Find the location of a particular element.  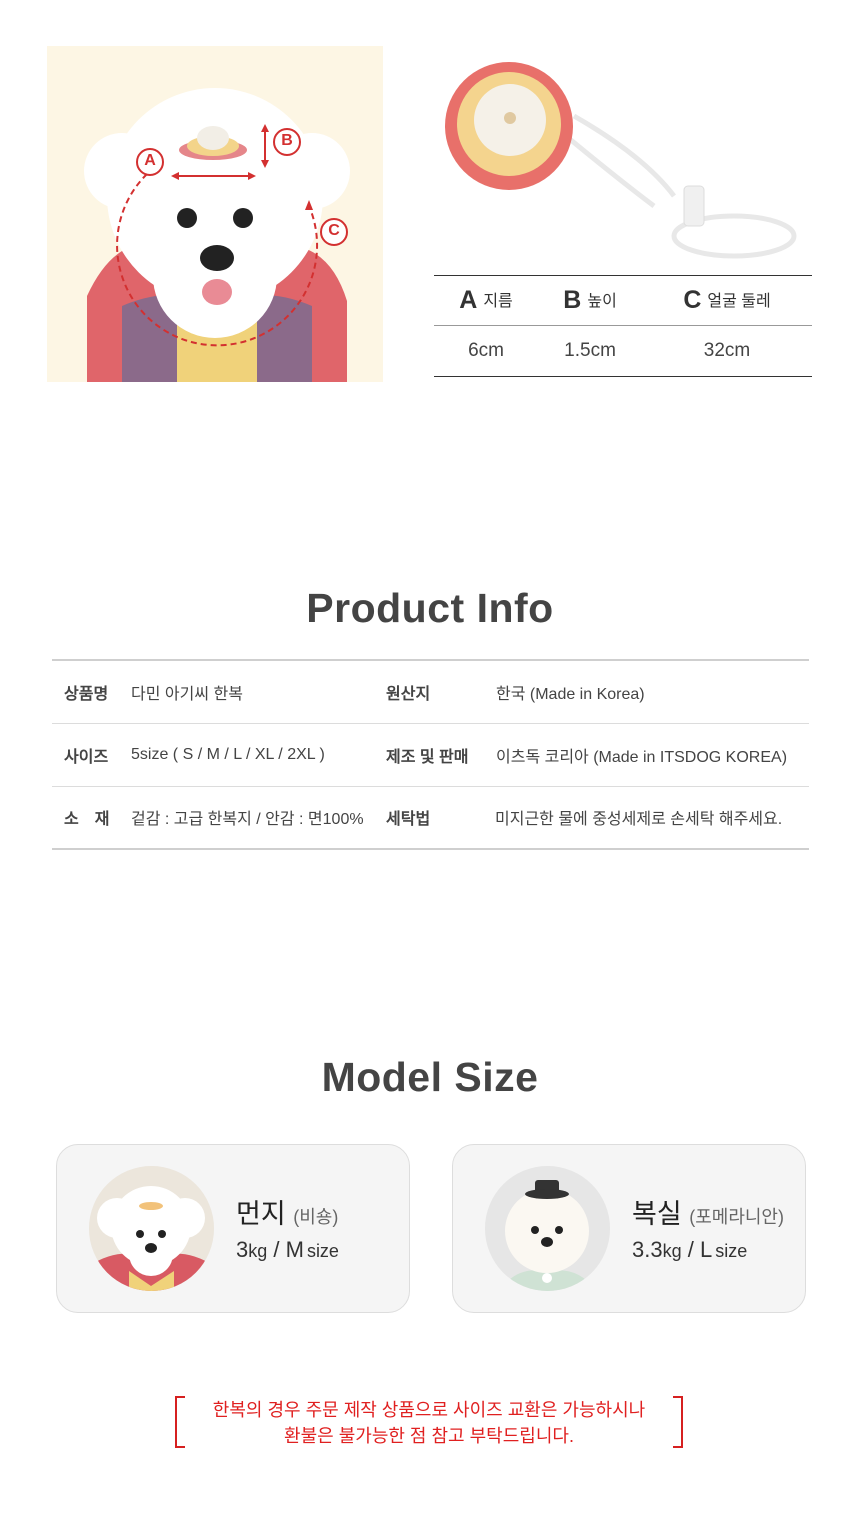

size-col-a-header: A 지름 is located at coordinates (486, 300).